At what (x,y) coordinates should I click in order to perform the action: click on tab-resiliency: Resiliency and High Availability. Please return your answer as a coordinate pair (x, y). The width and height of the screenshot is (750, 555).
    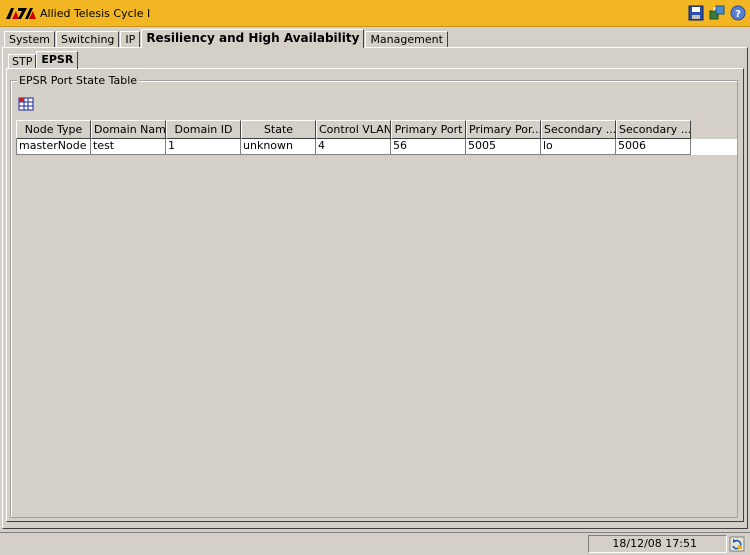
    Looking at the image, I should click on (253, 38).